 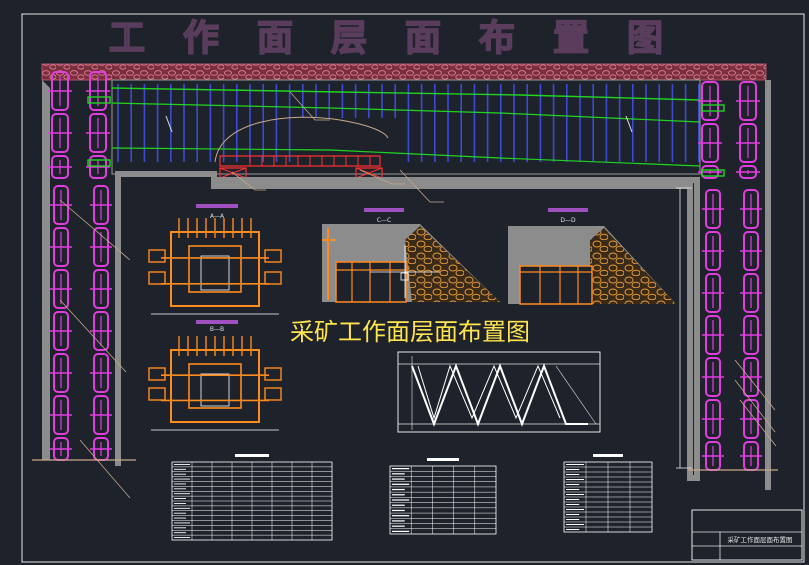 I want to click on section-b-label-bar, so click(x=217, y=322).